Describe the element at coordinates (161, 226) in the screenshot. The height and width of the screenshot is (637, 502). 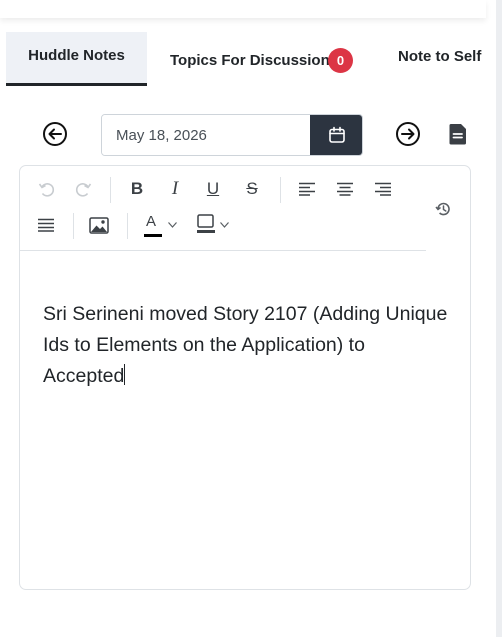
I see `font-color-button: A` at that location.